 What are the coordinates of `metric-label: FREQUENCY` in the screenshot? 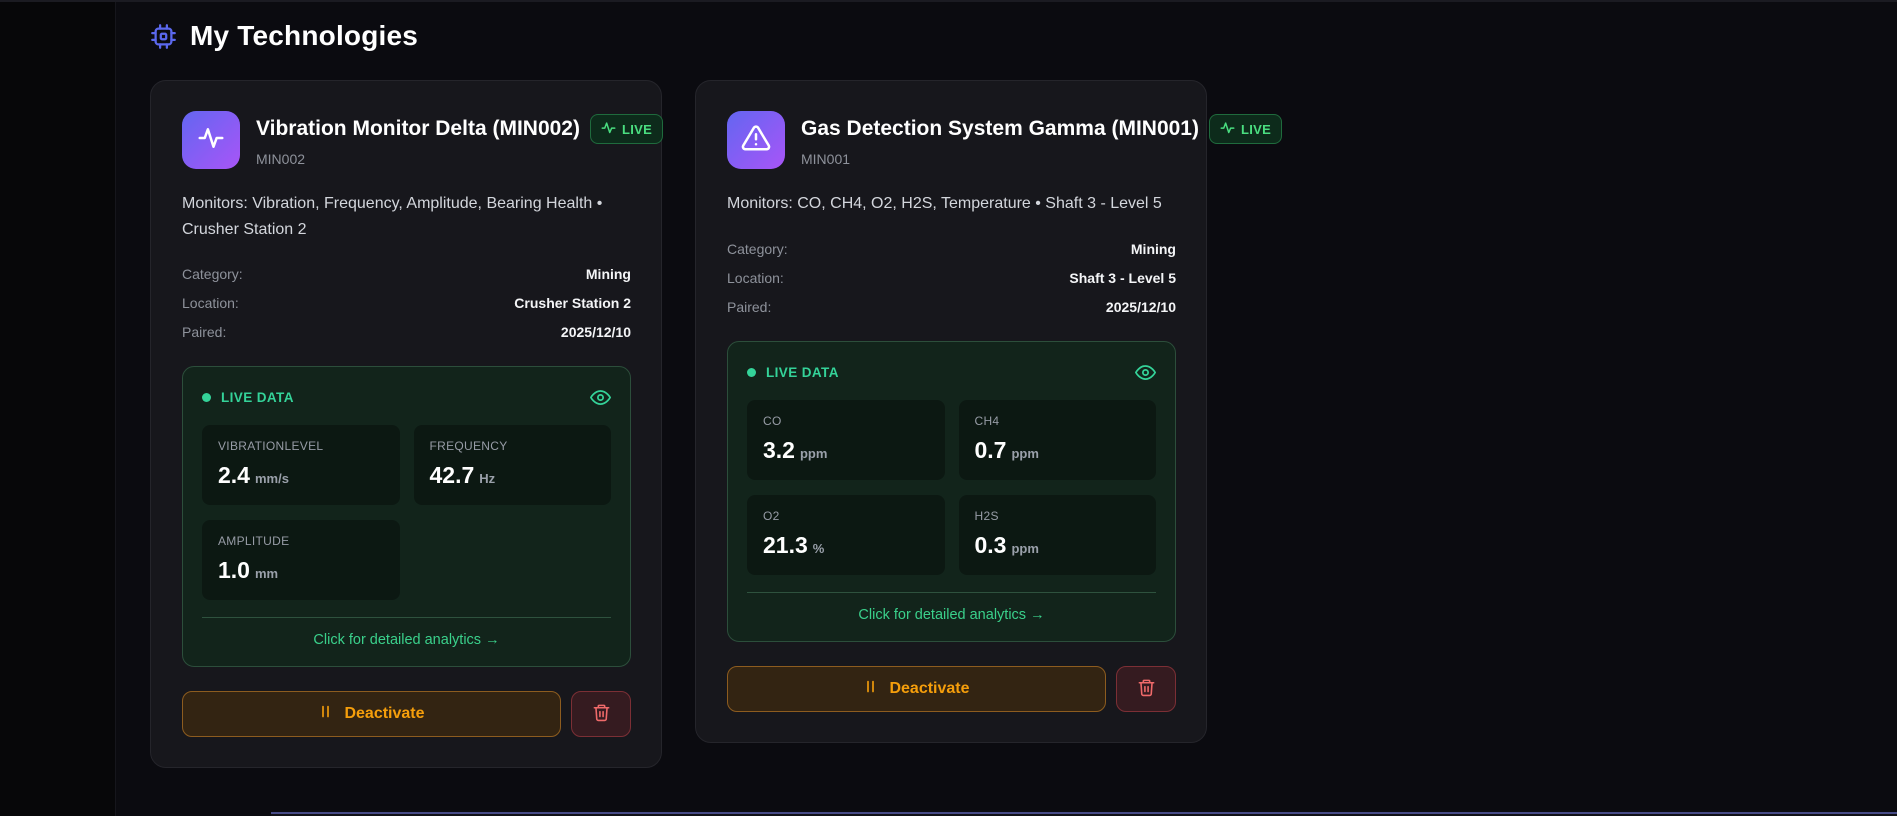 It's located at (468, 446).